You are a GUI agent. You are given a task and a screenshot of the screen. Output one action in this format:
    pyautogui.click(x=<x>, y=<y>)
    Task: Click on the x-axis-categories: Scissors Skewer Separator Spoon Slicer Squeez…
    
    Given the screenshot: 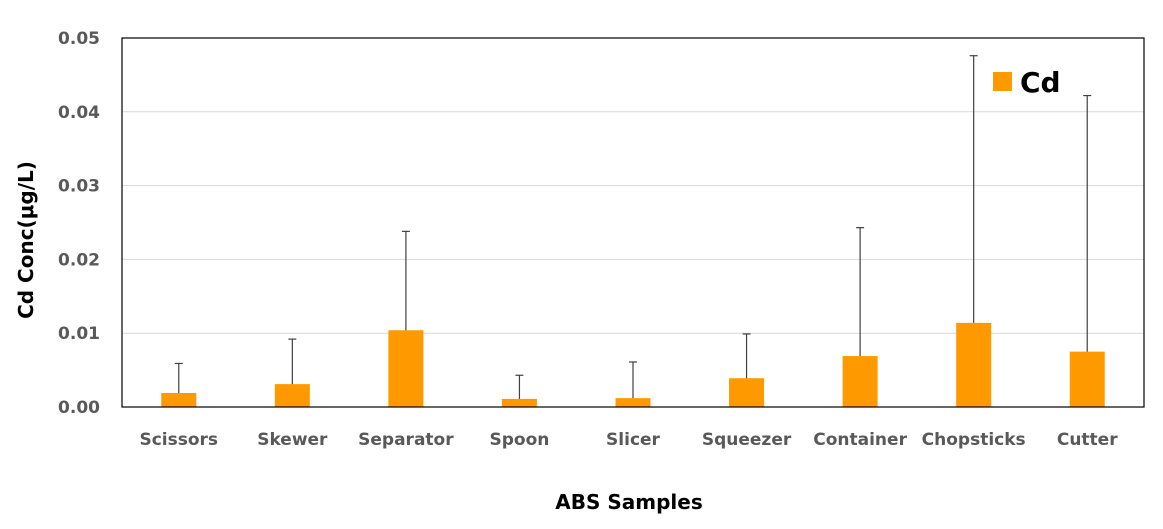 What is the action you would take?
    pyautogui.click(x=628, y=440)
    